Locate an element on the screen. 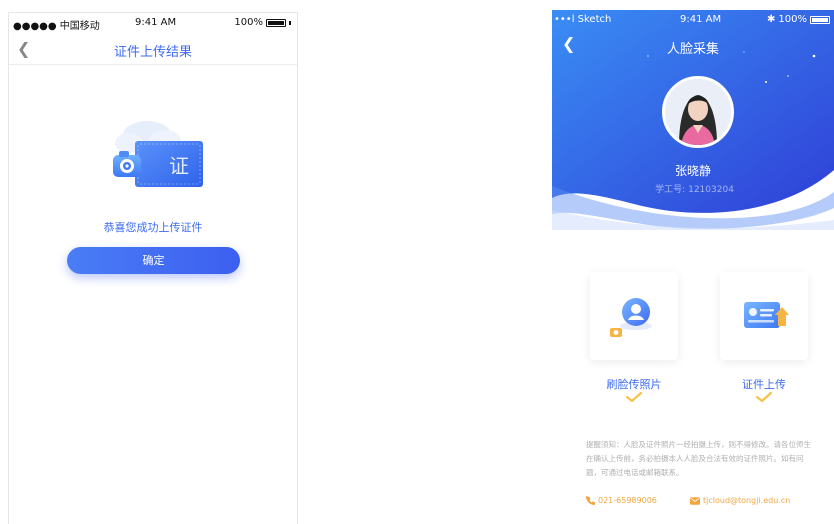 The image size is (834, 524). carrier-label: ●●●●● 中国移动 is located at coordinates (56, 26).